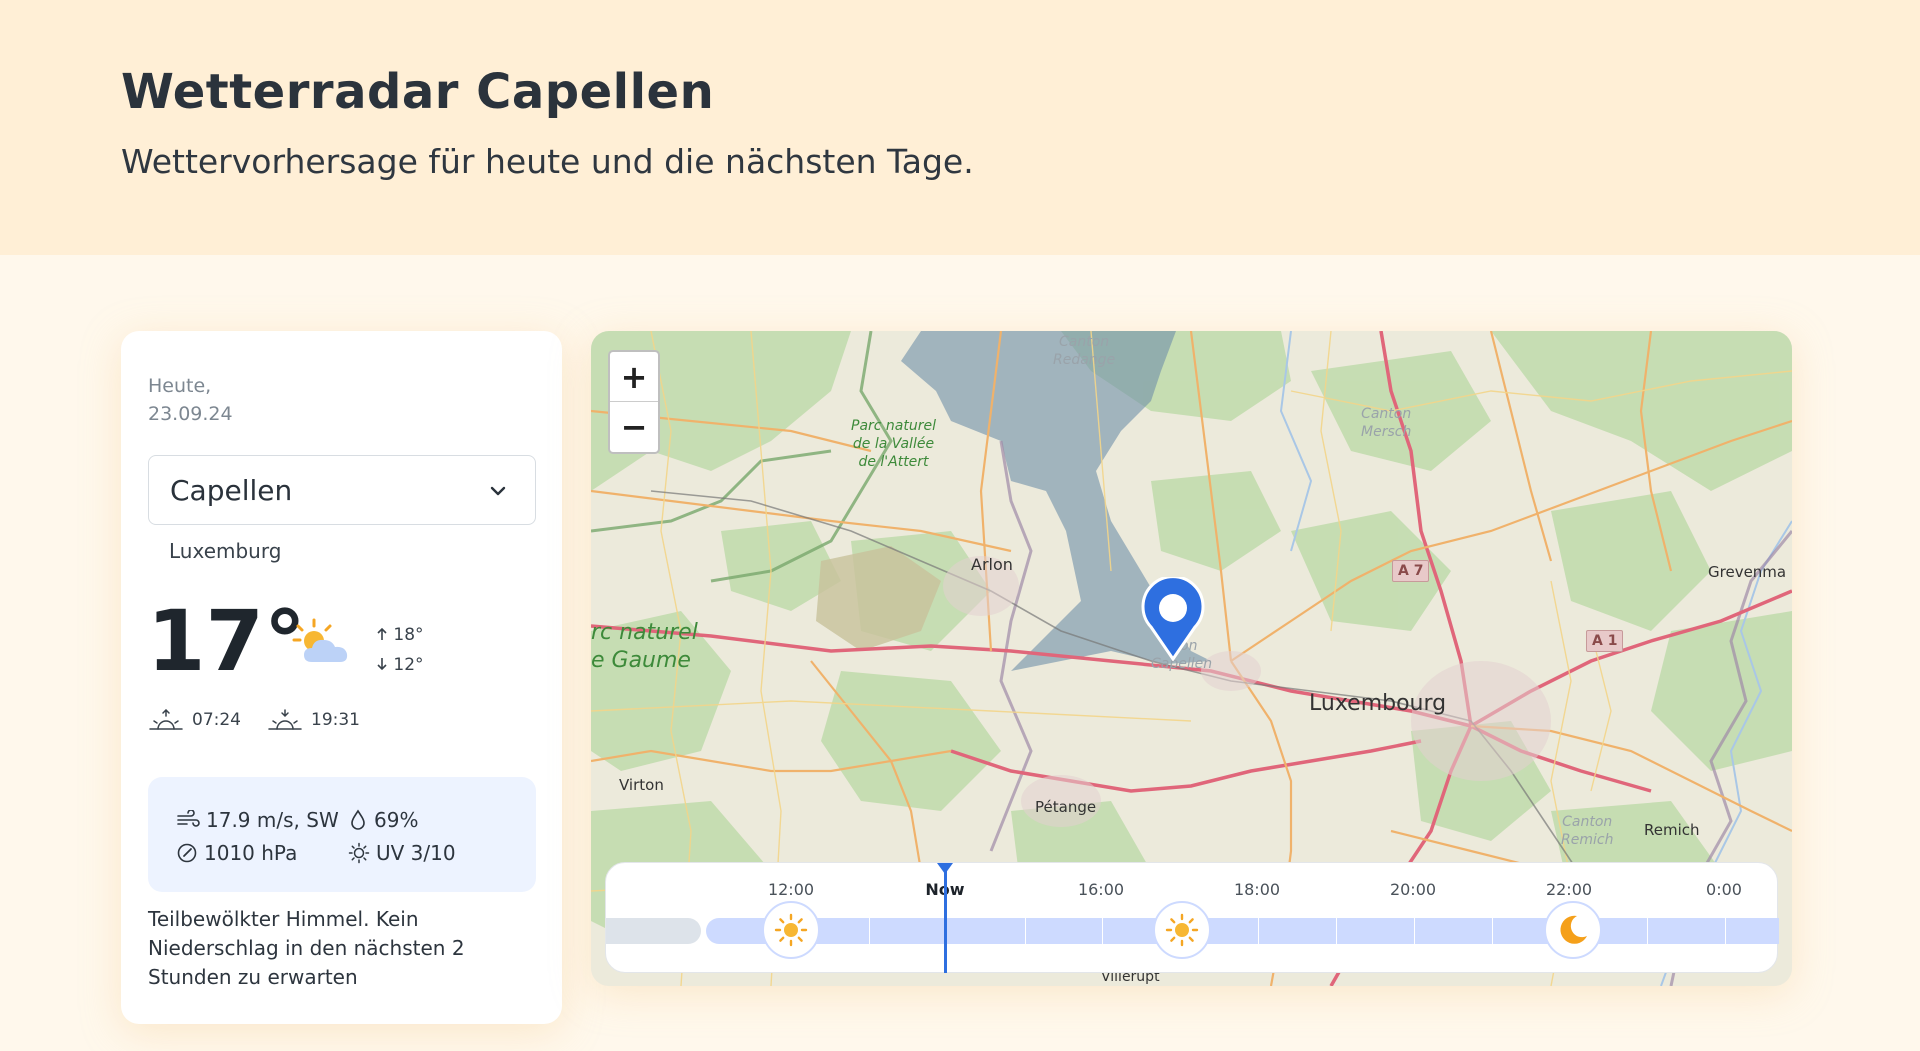 Image resolution: width=1920 pixels, height=1051 pixels. Describe the element at coordinates (644, 646) in the screenshot. I see `map-label-parc-gaume: rc naturel e Gaume` at that location.